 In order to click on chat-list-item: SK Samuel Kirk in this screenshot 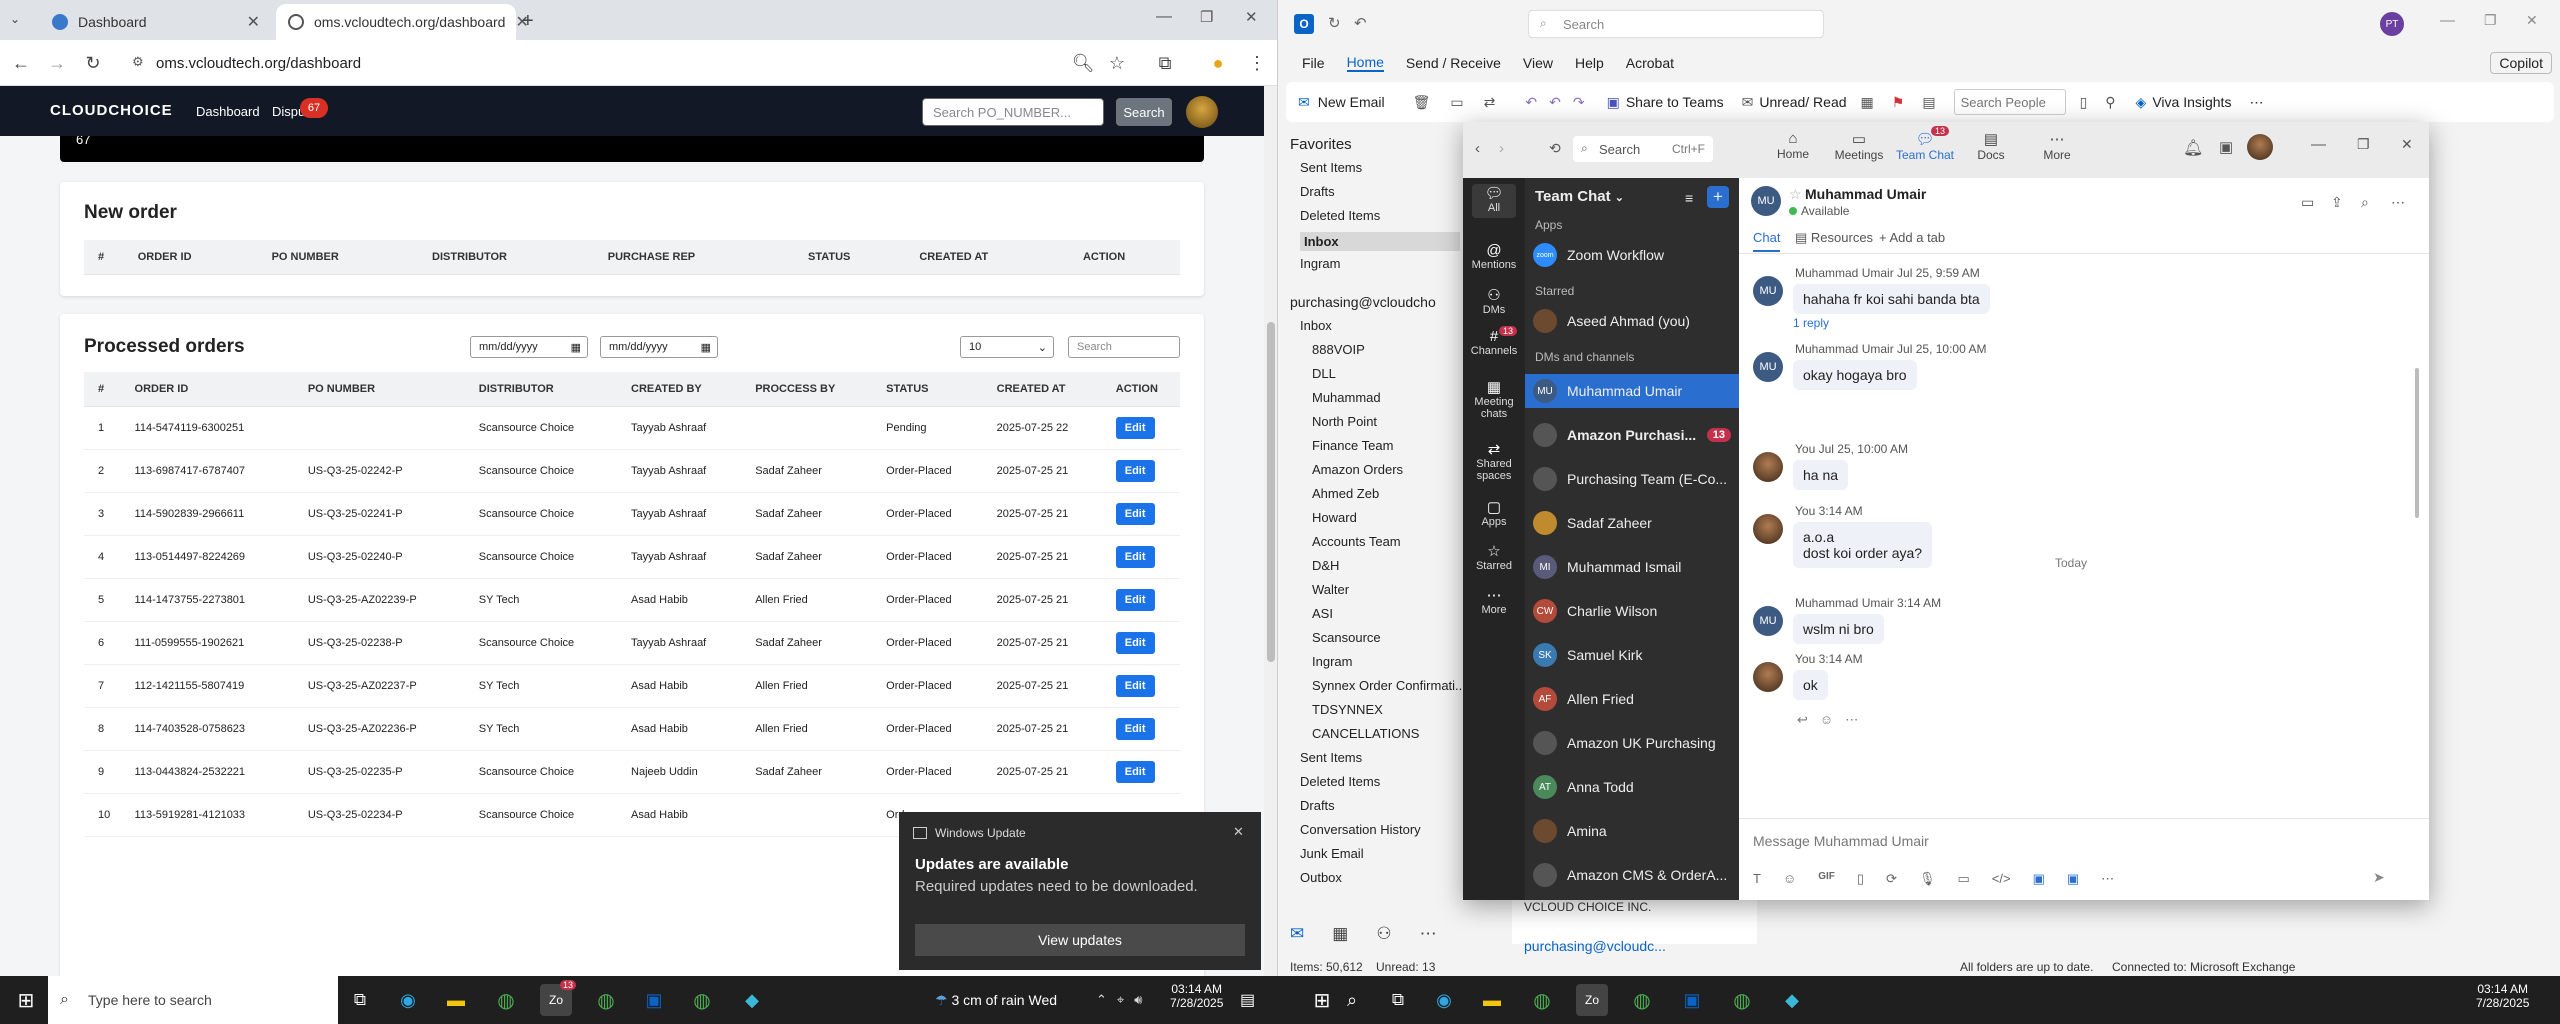, I will do `click(1632, 655)`.